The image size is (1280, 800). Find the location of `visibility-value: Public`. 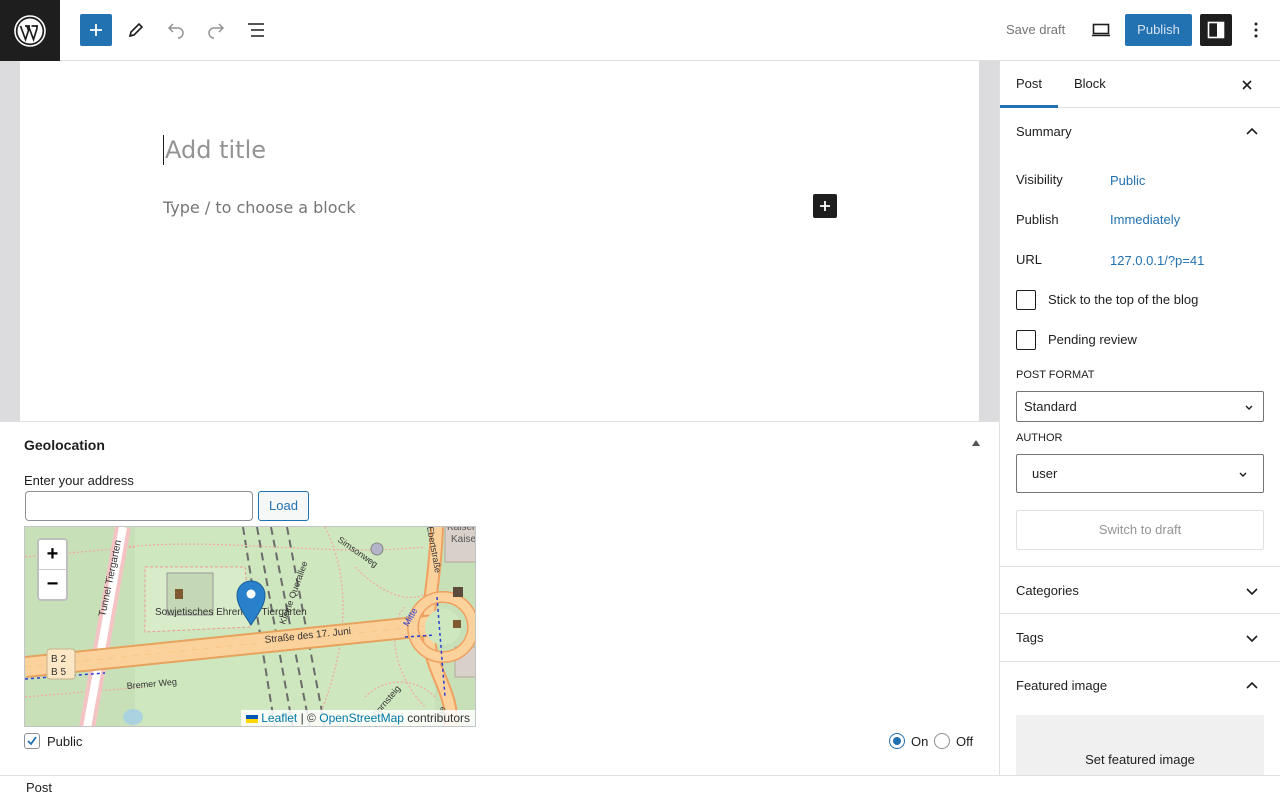

visibility-value: Public is located at coordinates (1127, 180).